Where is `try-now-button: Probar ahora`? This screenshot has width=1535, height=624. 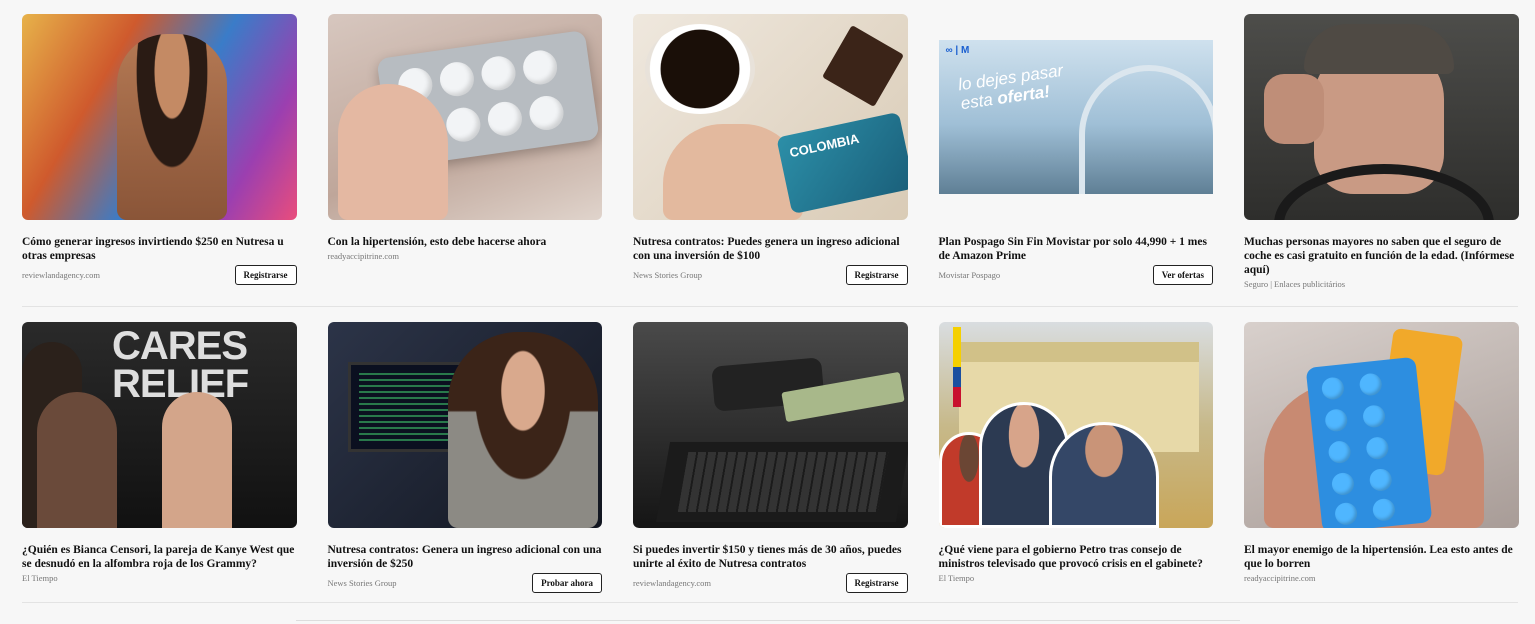 try-now-button: Probar ahora is located at coordinates (567, 583).